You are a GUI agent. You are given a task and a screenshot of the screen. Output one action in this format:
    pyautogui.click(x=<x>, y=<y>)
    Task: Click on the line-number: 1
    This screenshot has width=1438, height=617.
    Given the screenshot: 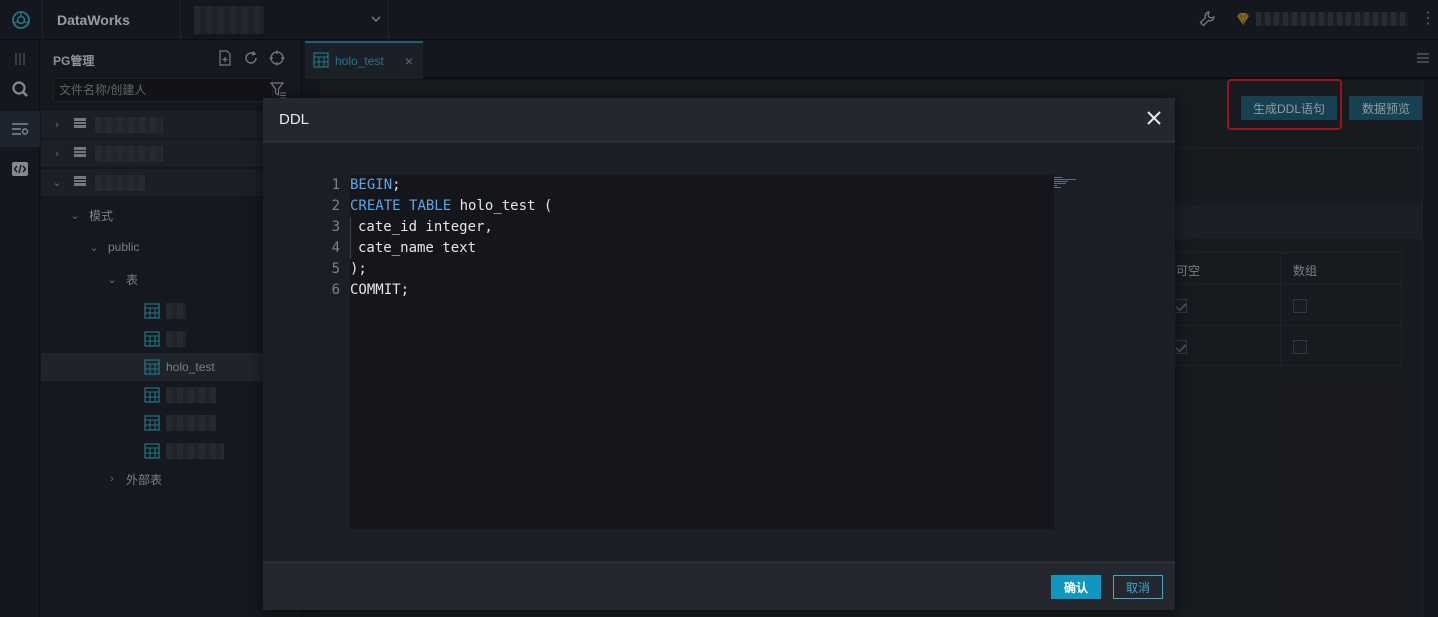 What is the action you would take?
    pyautogui.click(x=335, y=185)
    